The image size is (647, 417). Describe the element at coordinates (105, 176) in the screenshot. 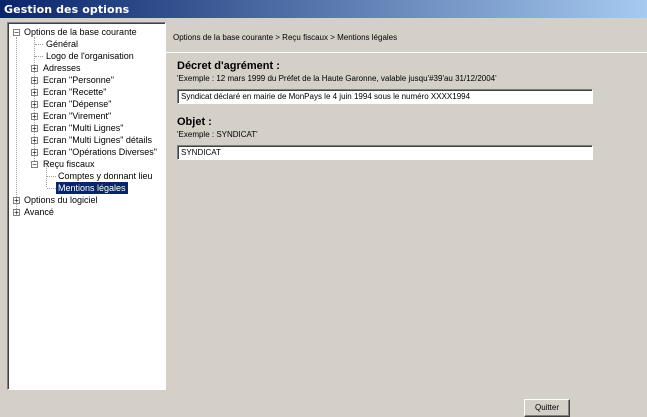

I see `tree-item-label: Comptes y donnant lieu` at that location.